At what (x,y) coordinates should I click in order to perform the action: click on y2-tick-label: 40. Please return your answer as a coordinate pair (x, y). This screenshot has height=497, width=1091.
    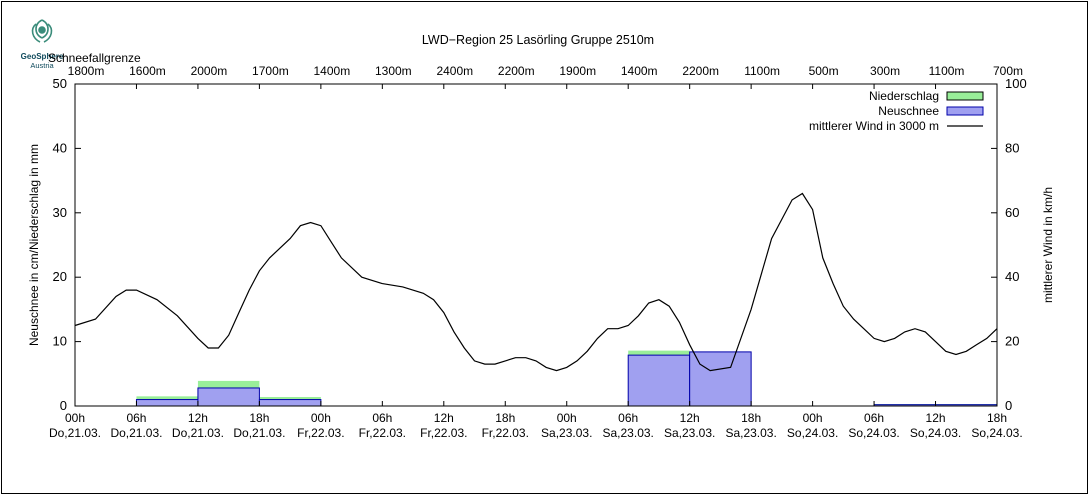
    Looking at the image, I should click on (1012, 276).